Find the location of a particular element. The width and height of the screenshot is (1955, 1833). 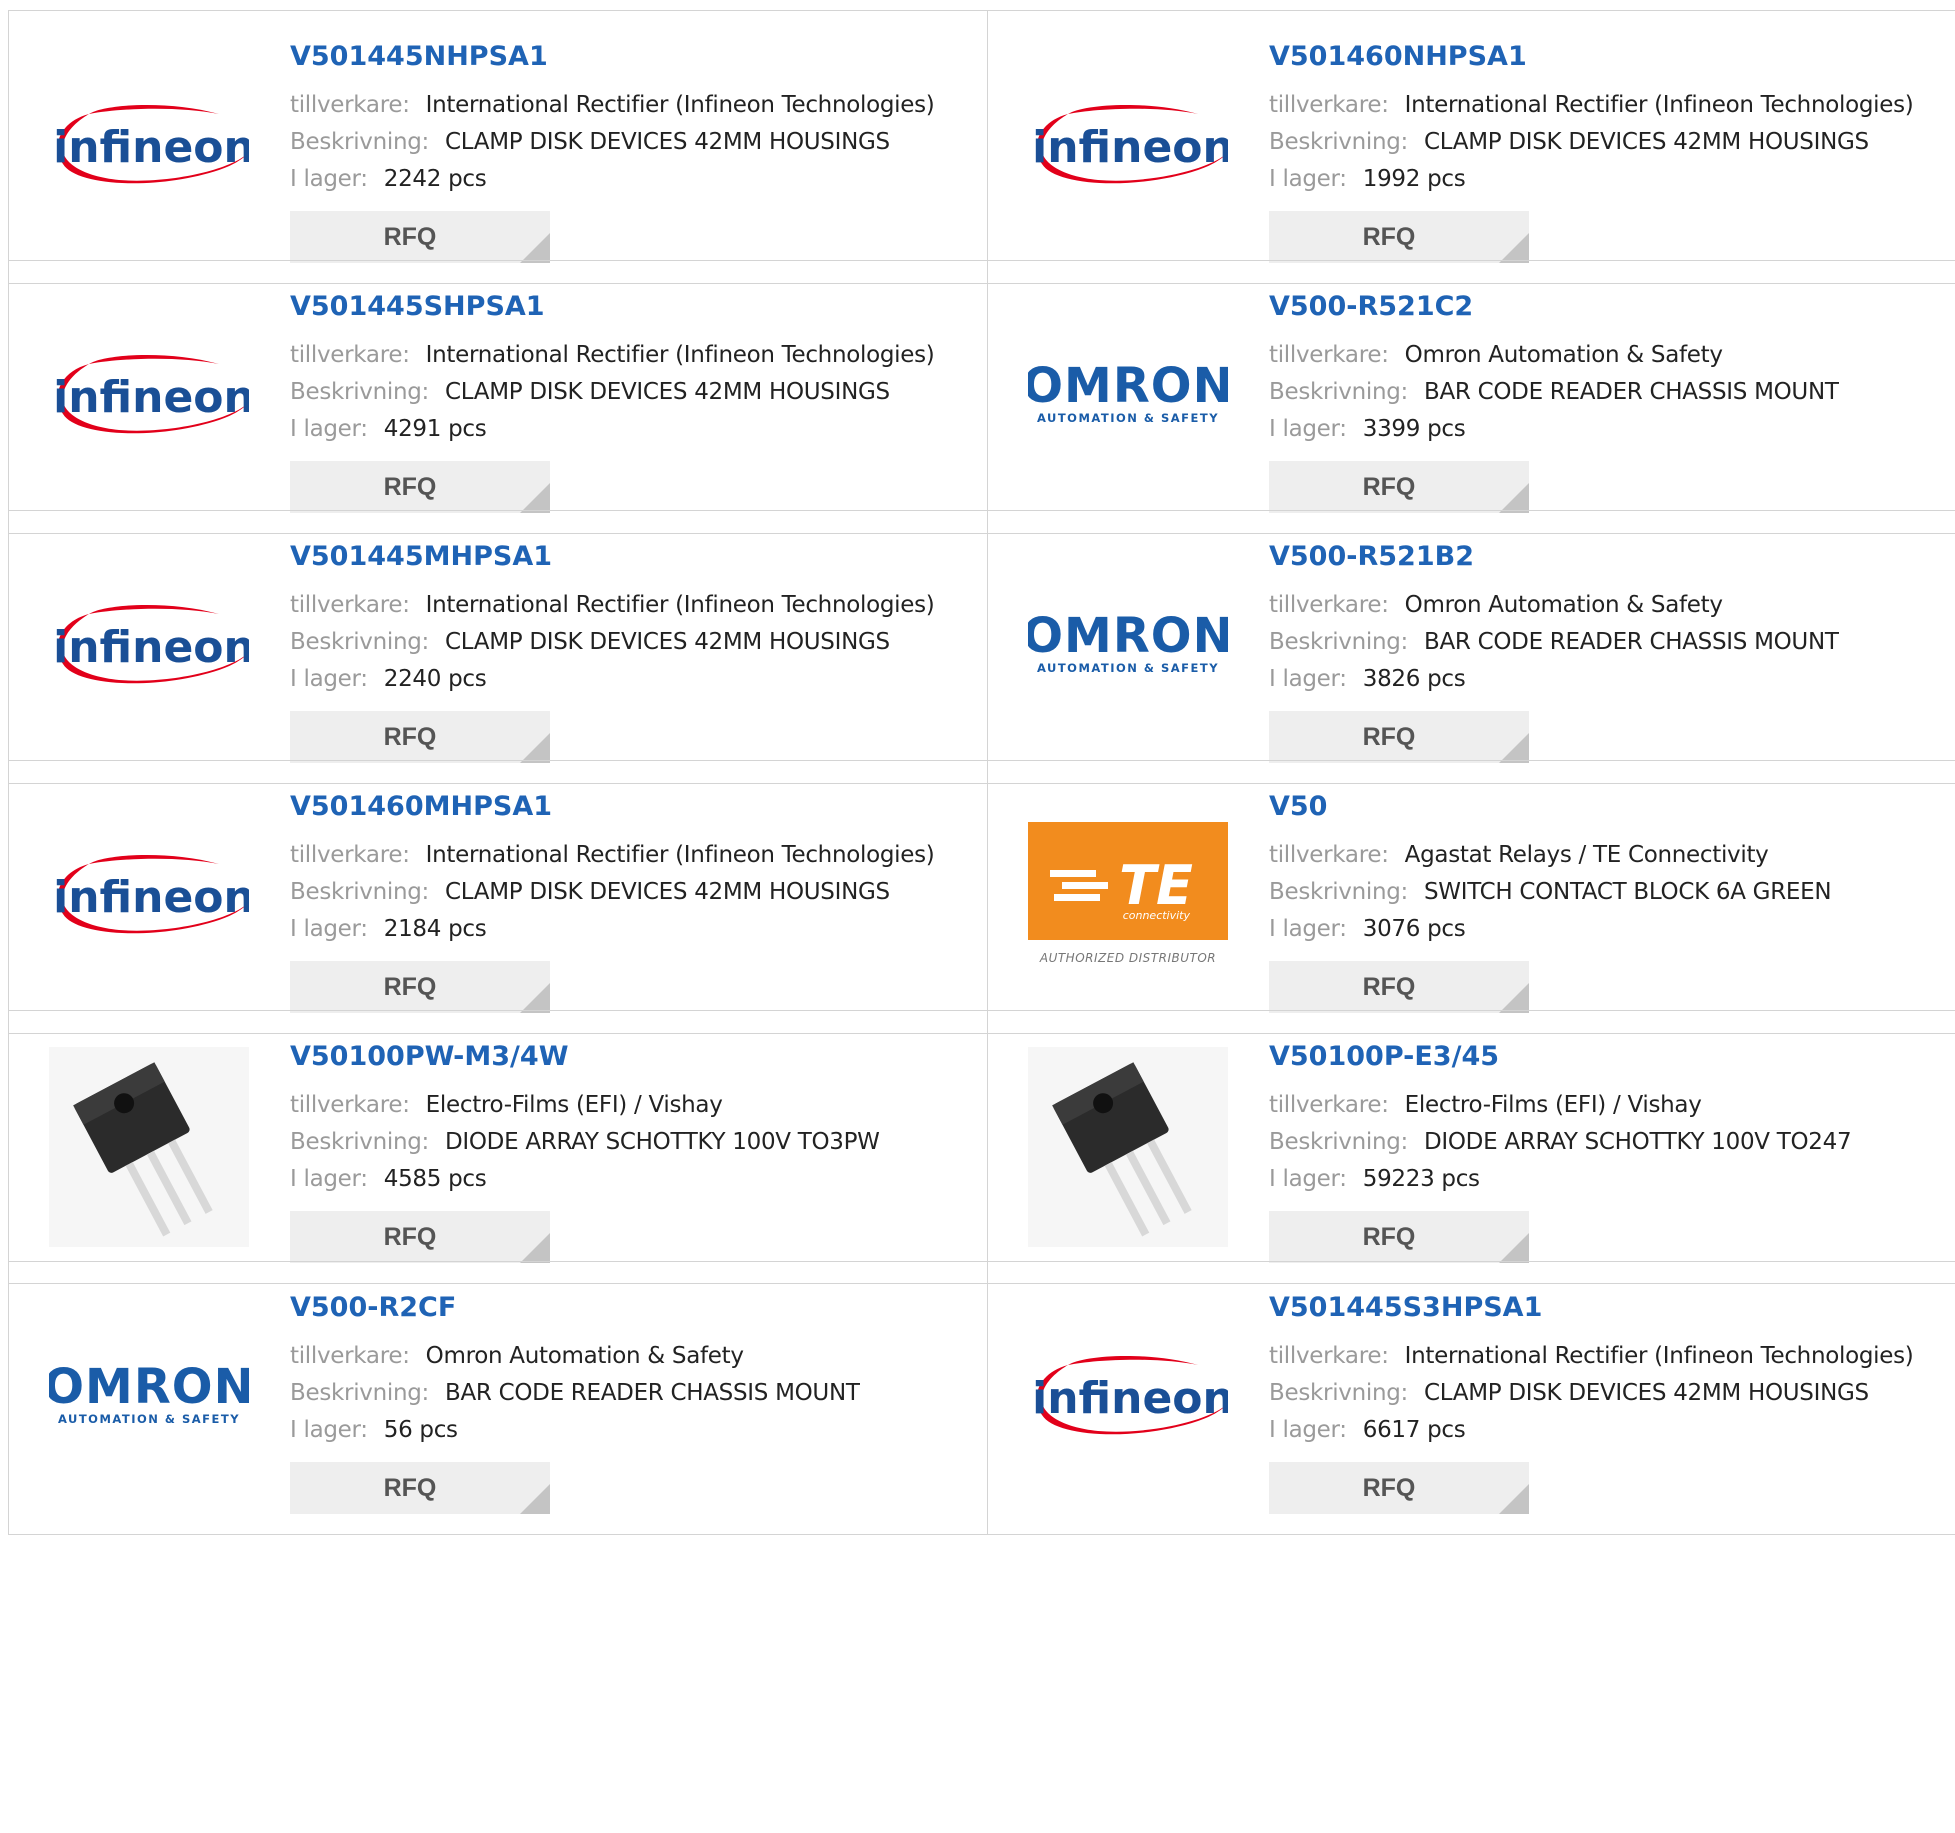

manufacturer-logo: infineon is located at coordinates (149, 147).